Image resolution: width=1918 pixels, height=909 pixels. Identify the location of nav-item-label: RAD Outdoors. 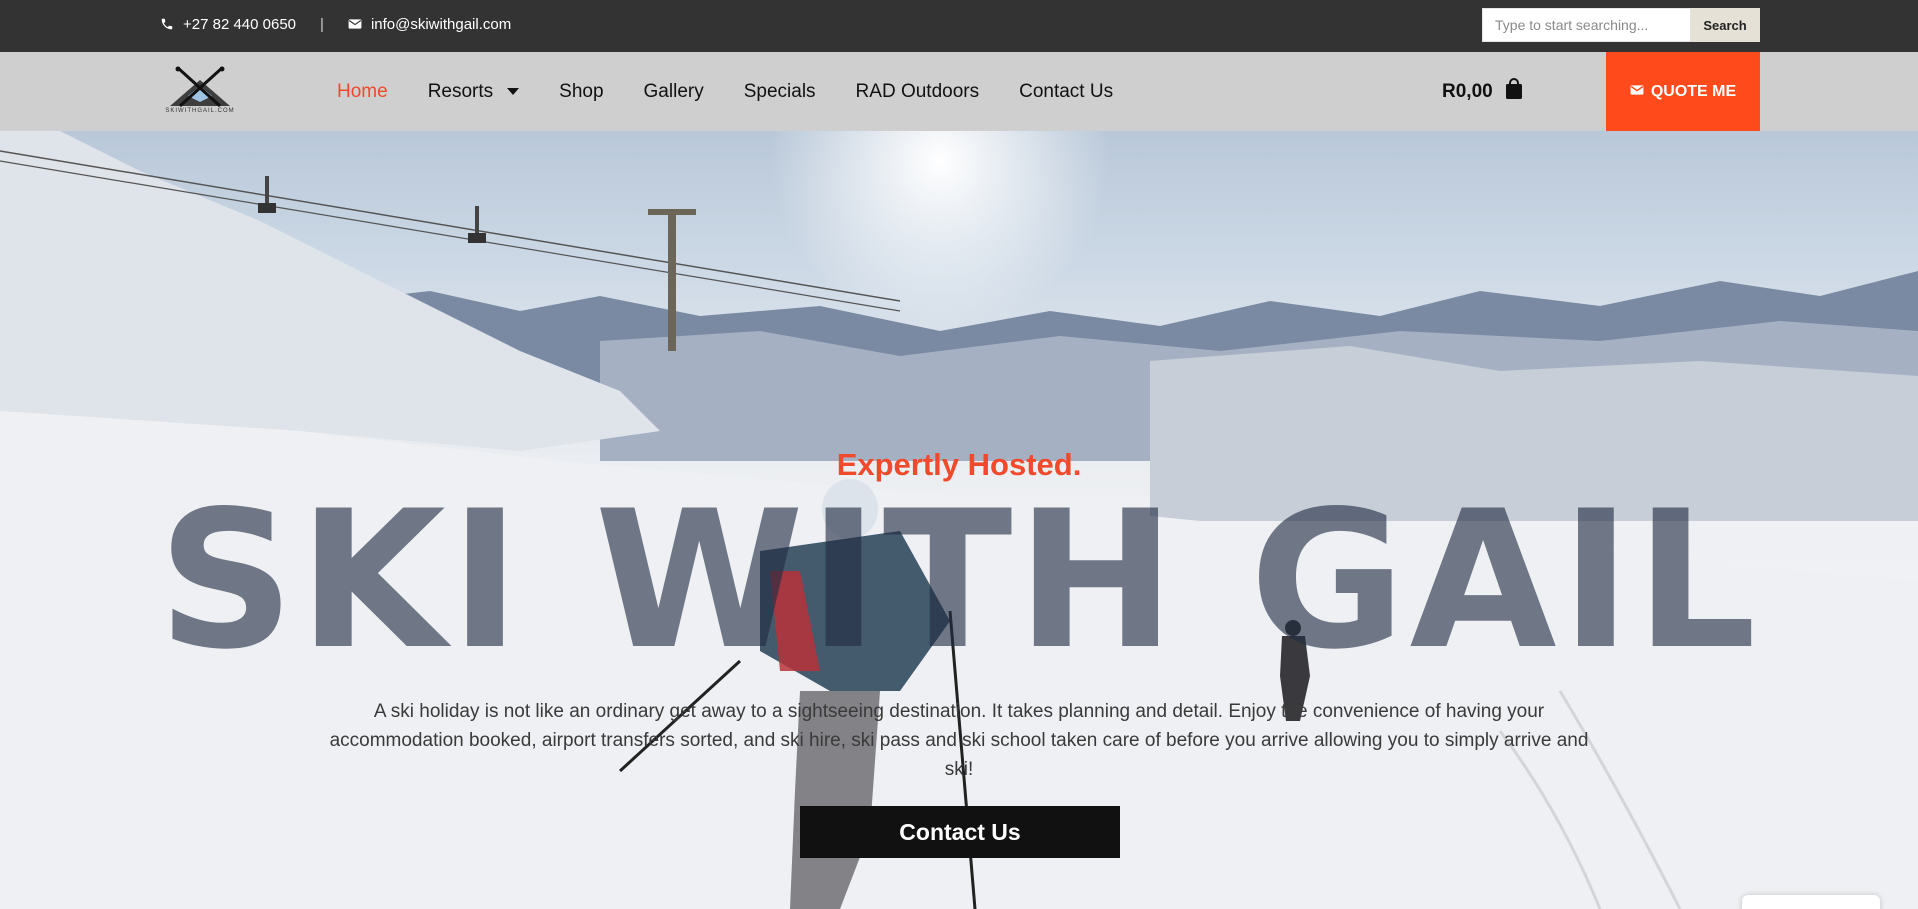
(917, 91).